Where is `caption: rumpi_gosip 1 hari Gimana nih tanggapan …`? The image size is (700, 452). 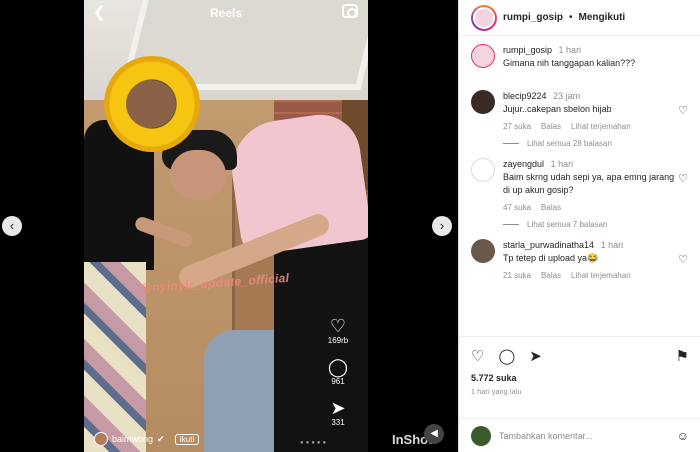
caption: rumpi_gosip 1 hari Gimana nih tanggapan … is located at coordinates (579, 57).